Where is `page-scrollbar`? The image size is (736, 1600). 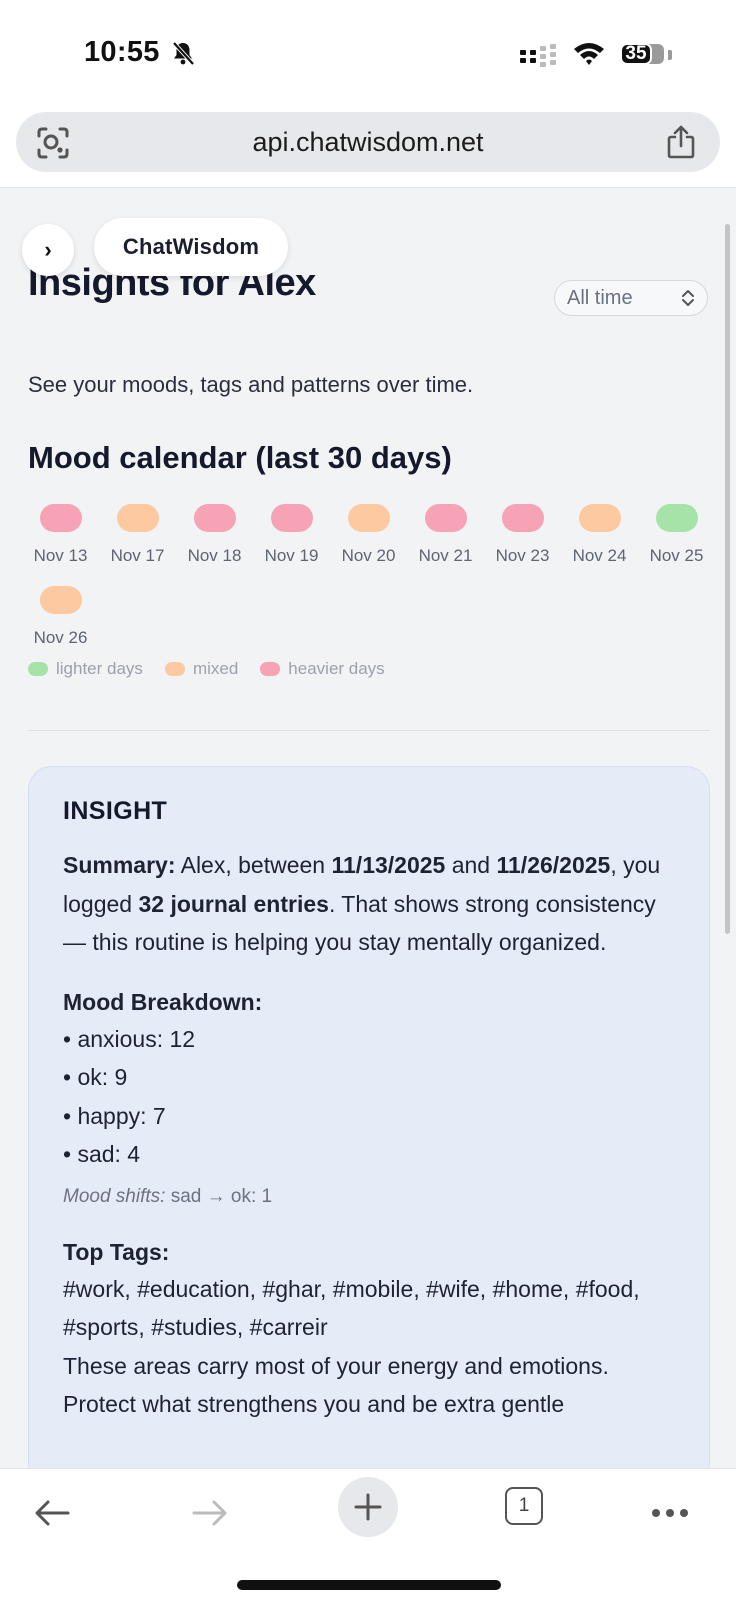
page-scrollbar is located at coordinates (727, 579).